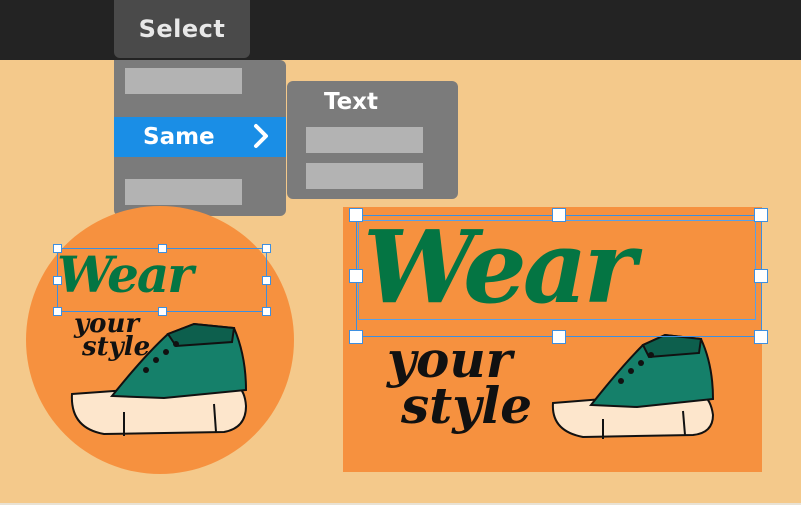 This screenshot has height=505, width=801. I want to click on menu-item-same: Same, so click(200, 137).